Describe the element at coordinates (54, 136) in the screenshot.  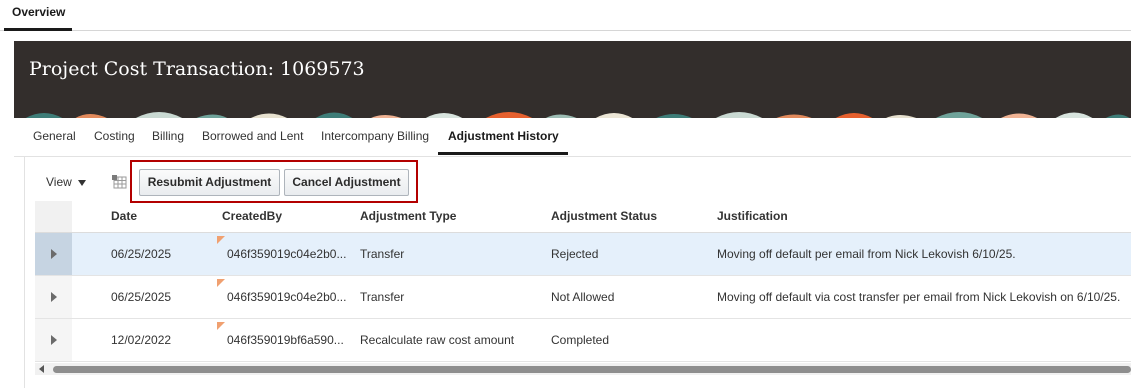
I see `tab-general: General` at that location.